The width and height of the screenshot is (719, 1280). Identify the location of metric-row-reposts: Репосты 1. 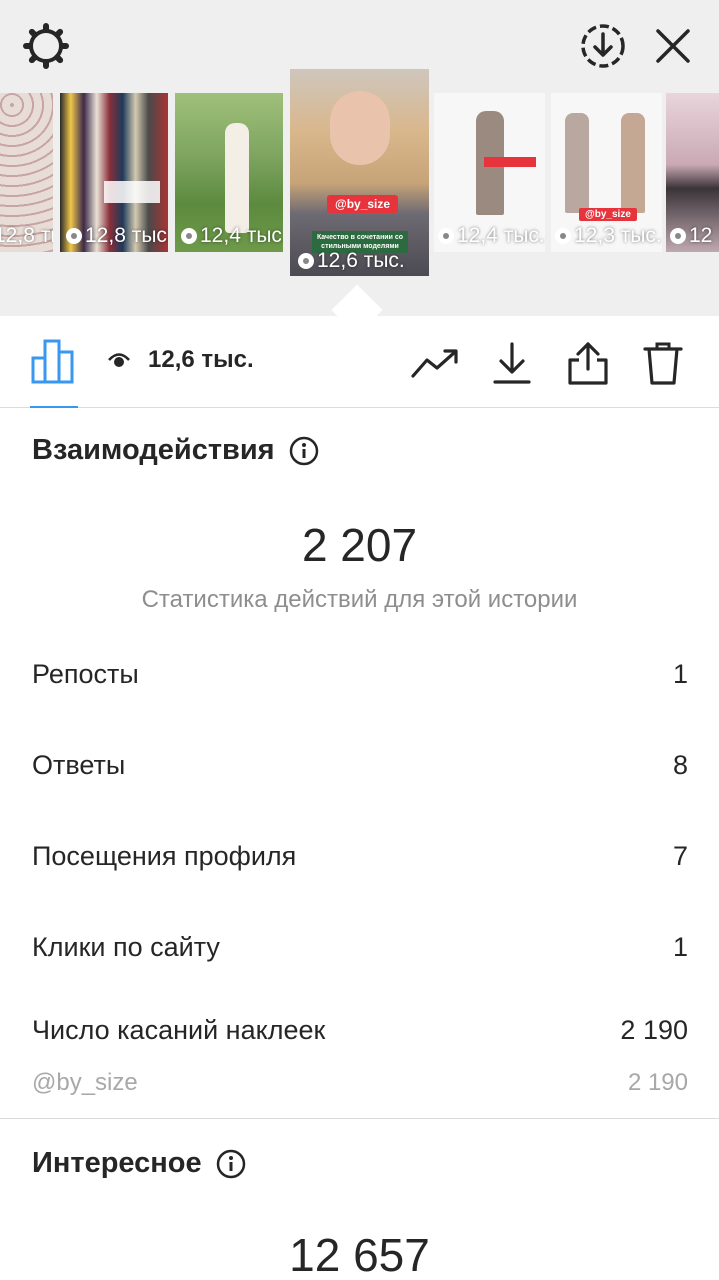
(360, 674).